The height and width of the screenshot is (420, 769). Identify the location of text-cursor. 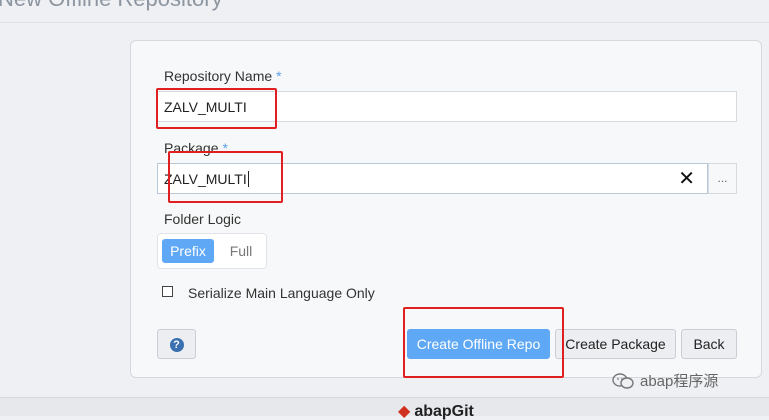
(248, 178).